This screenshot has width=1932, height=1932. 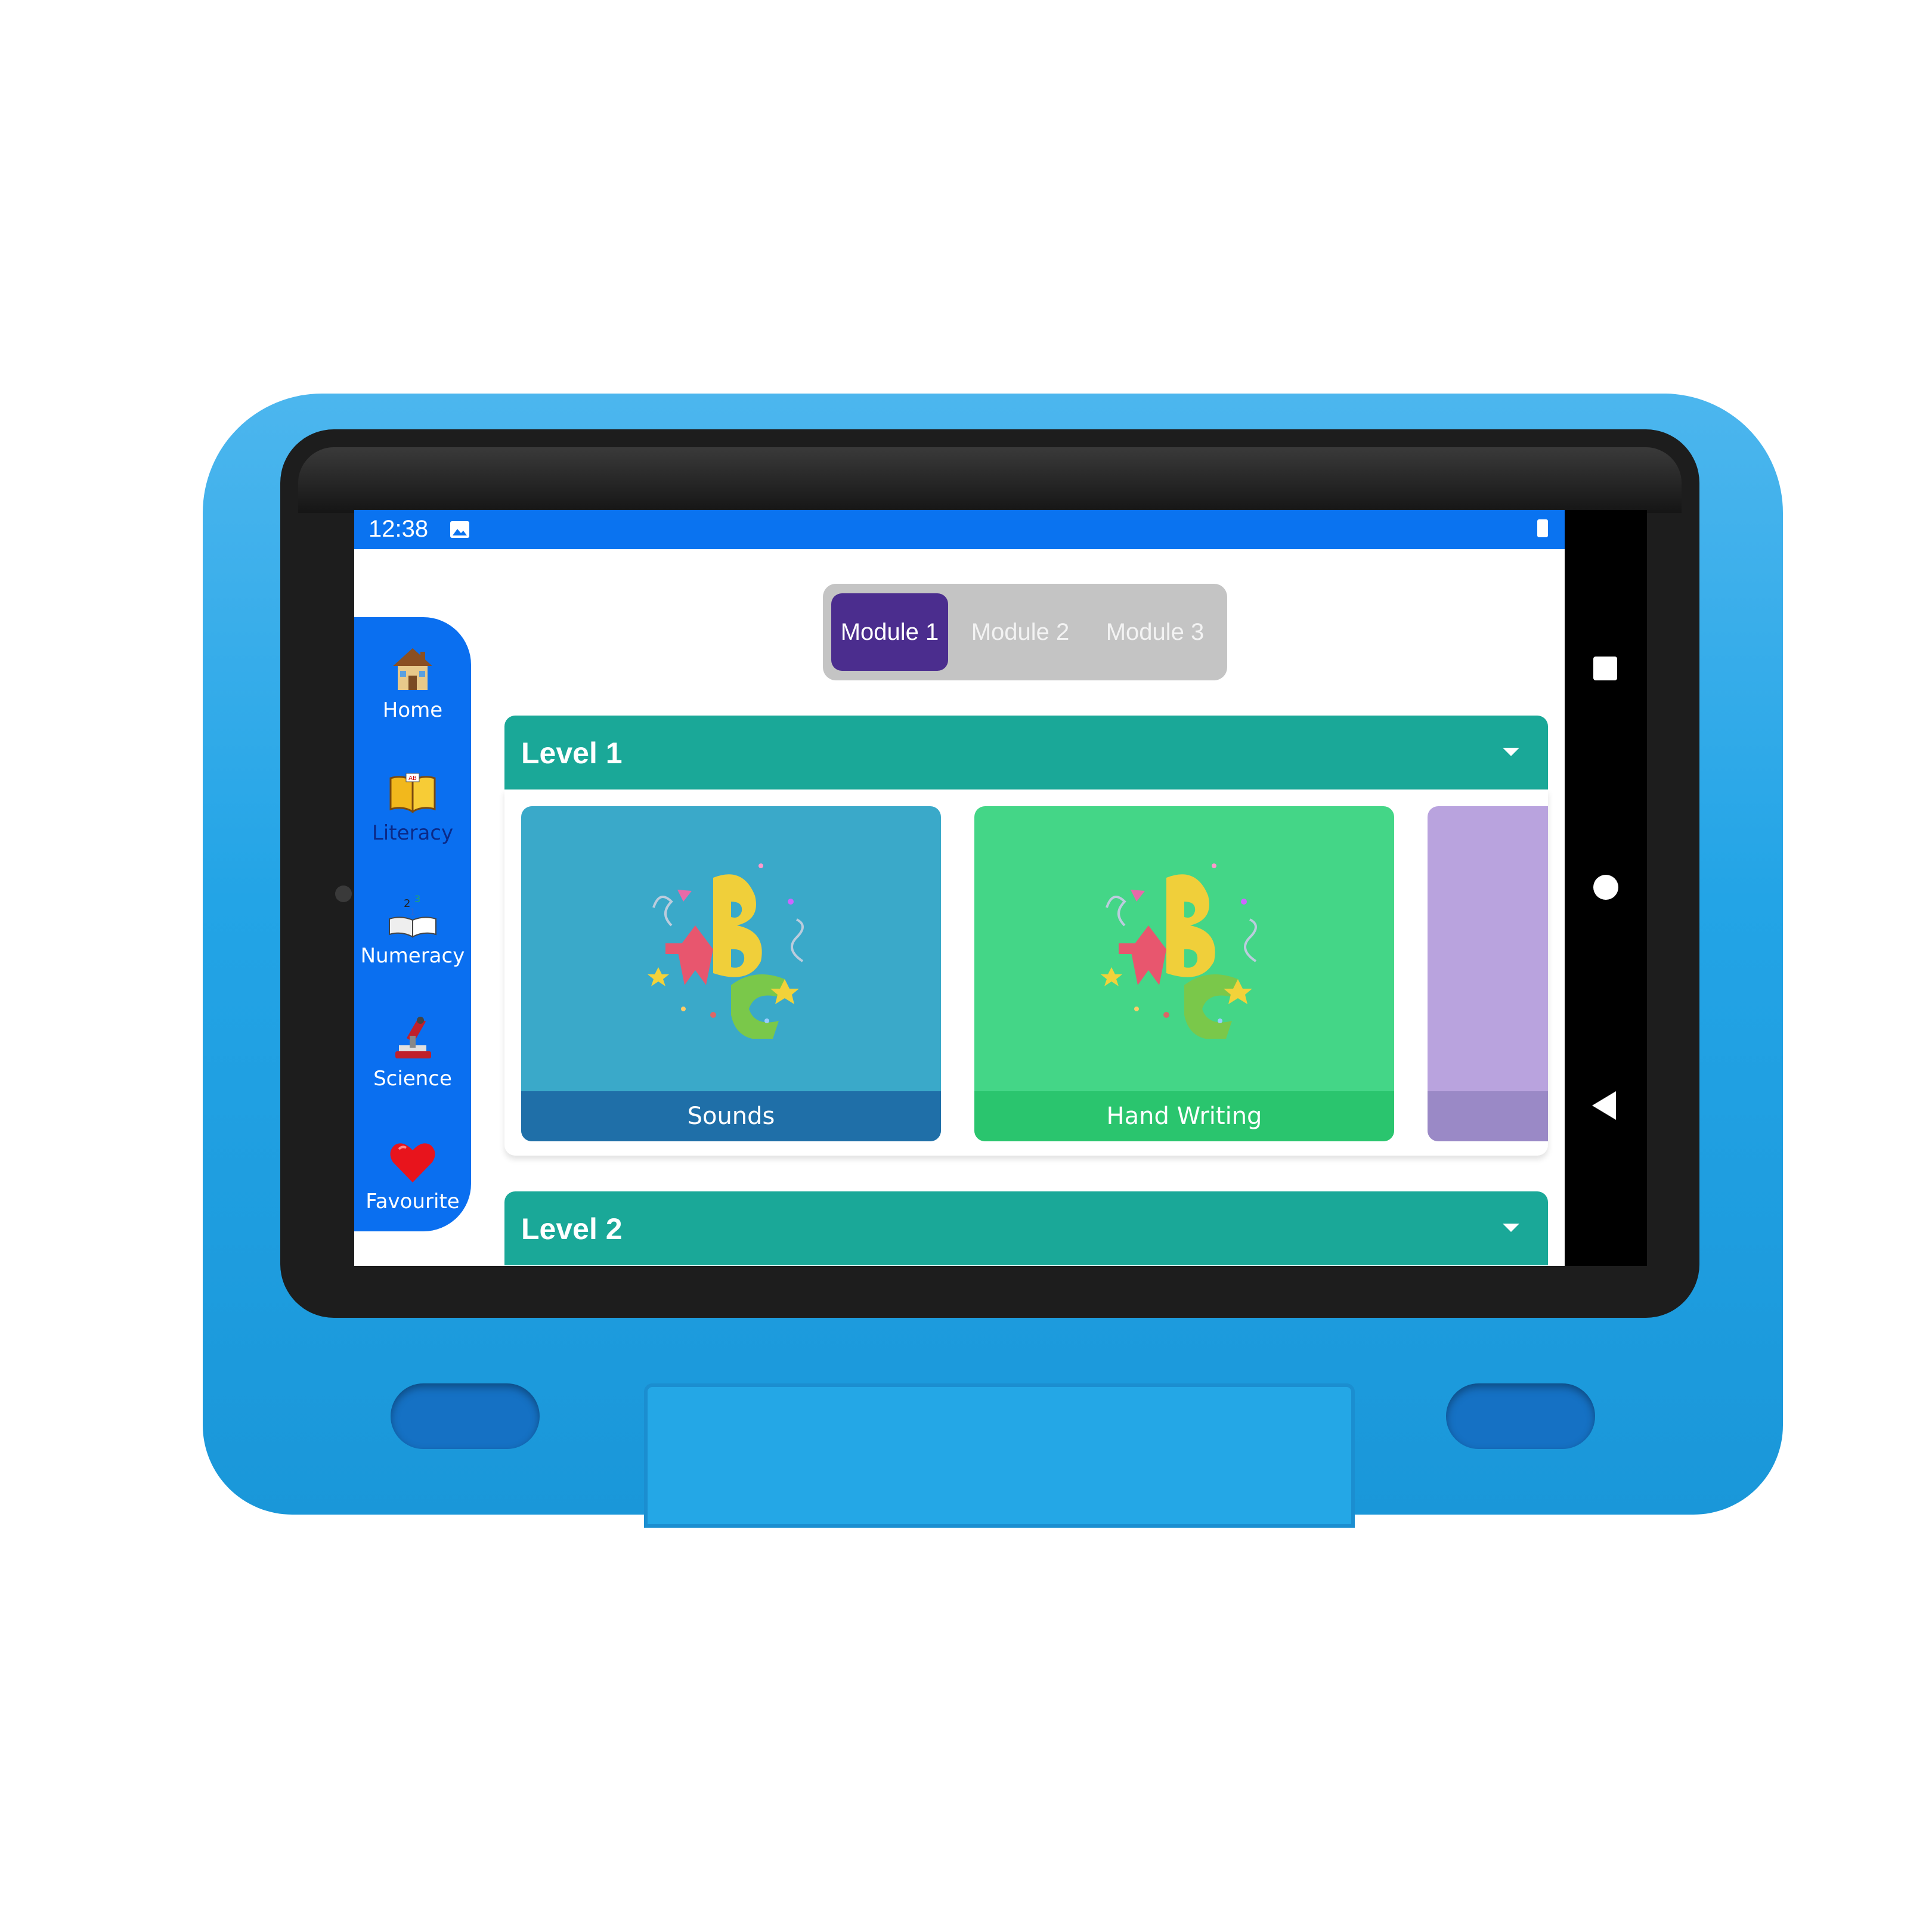 I want to click on level-2-header: Level 2, so click(x=1026, y=1228).